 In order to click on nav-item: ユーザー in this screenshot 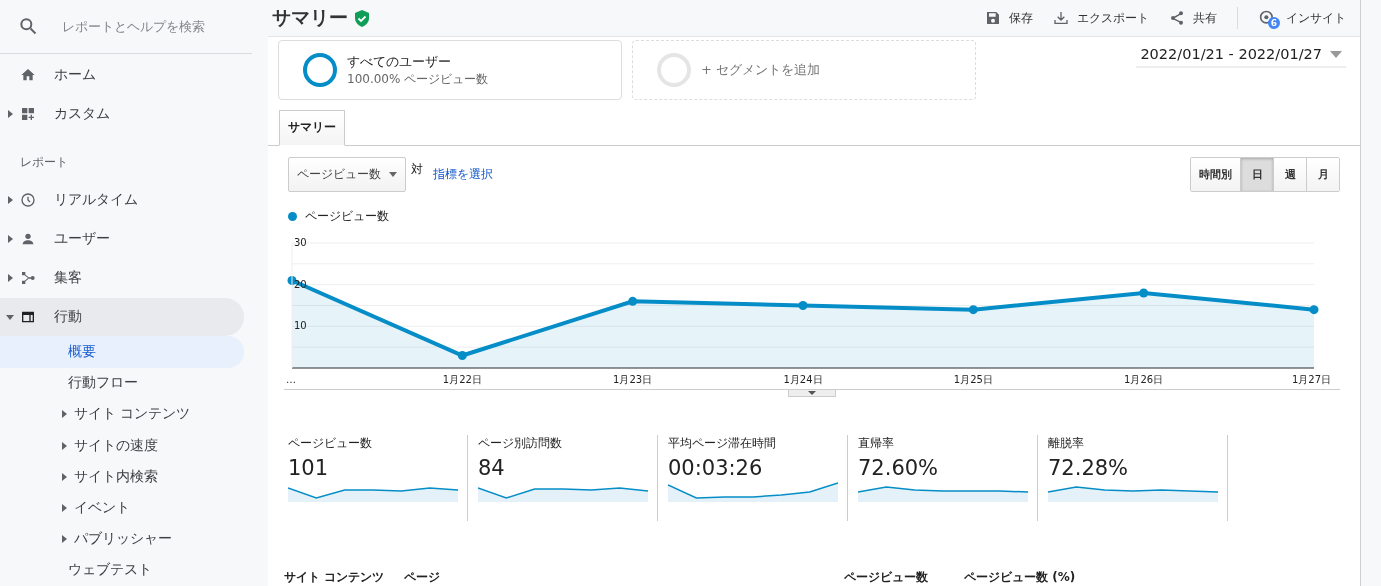, I will do `click(122, 239)`.